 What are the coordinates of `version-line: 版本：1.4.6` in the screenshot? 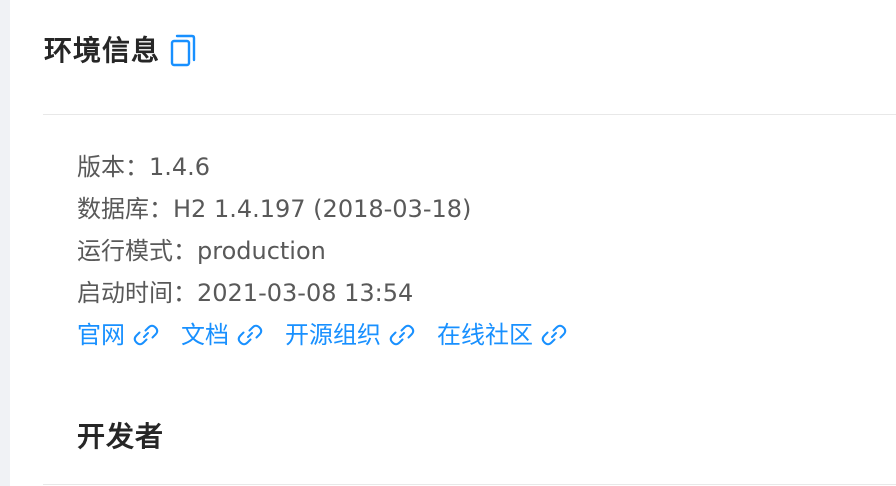 It's located at (333, 167).